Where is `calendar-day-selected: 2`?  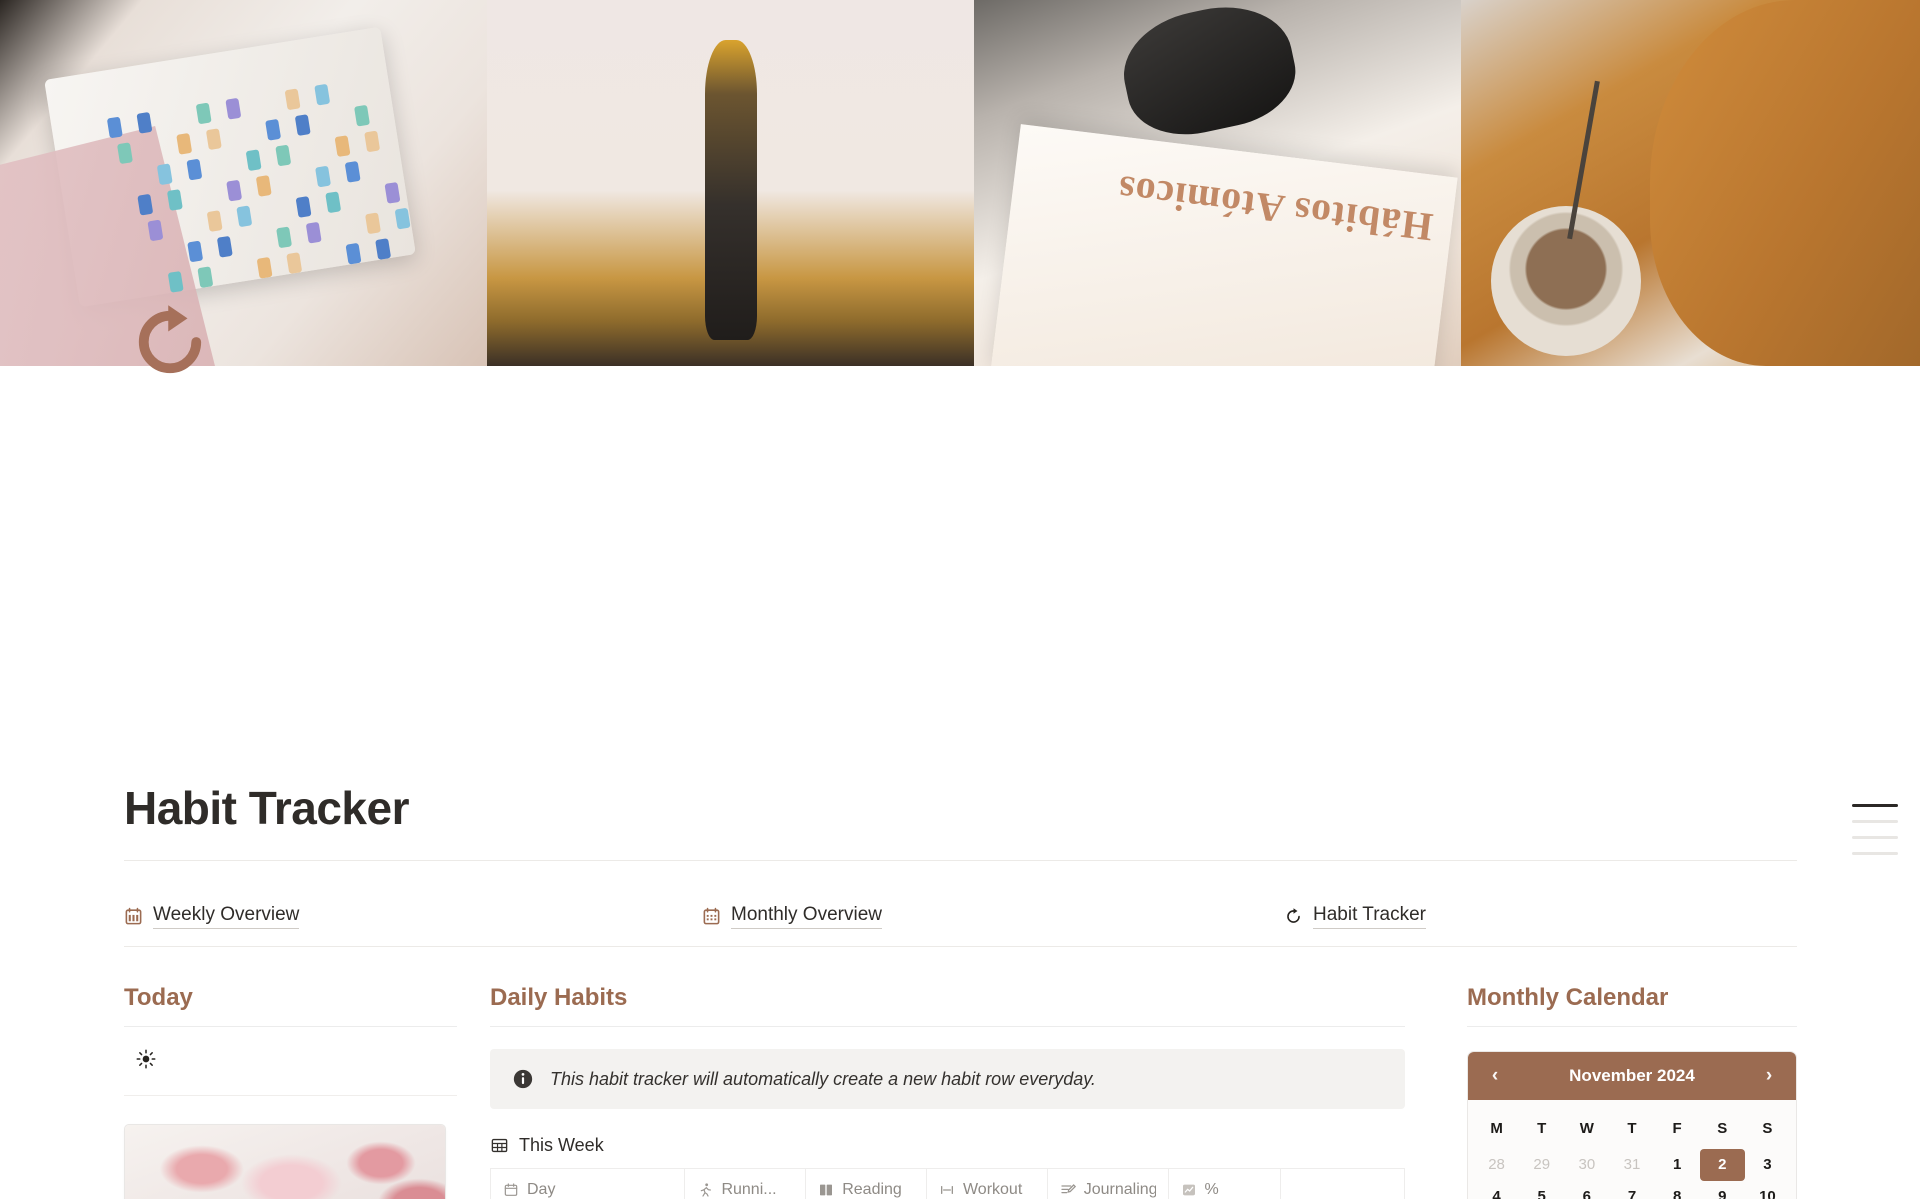
calendar-day-selected: 2 is located at coordinates (1722, 1165).